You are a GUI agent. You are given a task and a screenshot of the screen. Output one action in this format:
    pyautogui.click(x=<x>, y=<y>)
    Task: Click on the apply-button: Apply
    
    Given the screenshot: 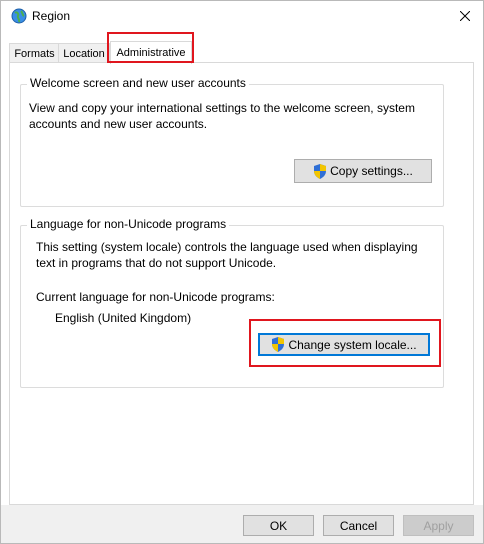 What is the action you would take?
    pyautogui.click(x=438, y=525)
    